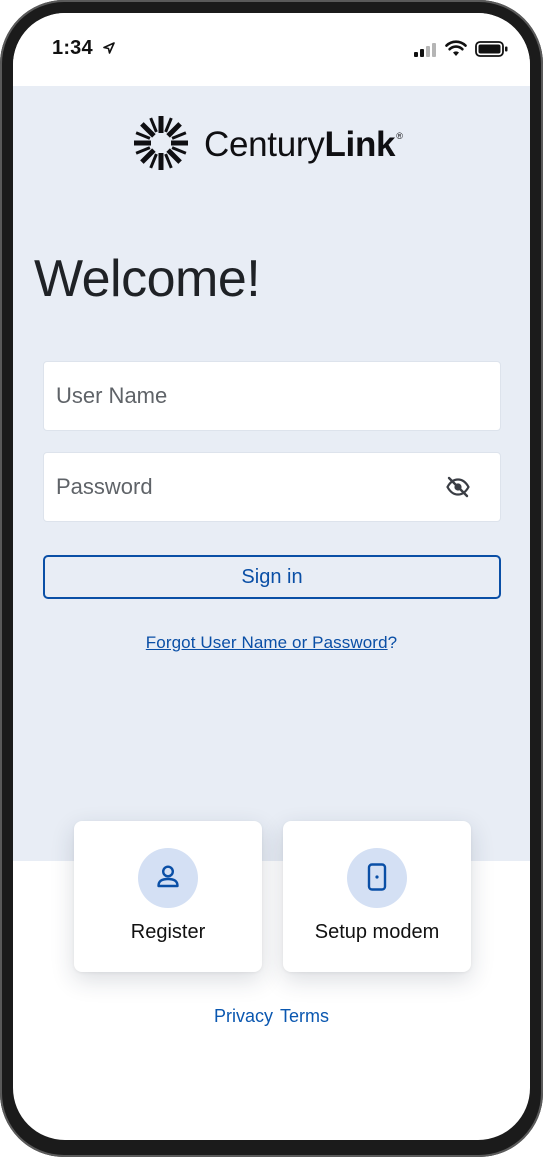  Describe the element at coordinates (168, 932) in the screenshot. I see `register-label: Register` at that location.